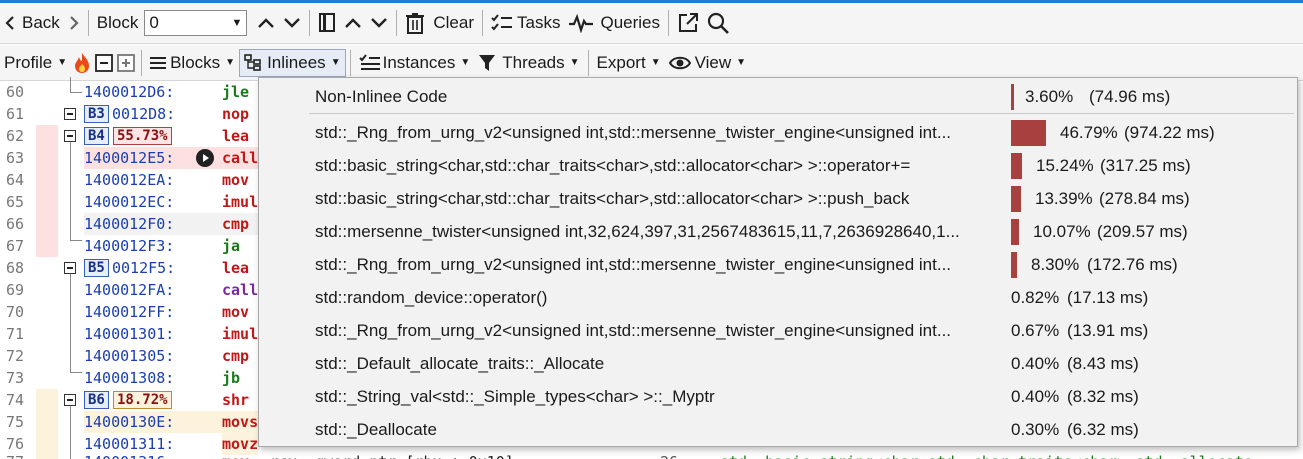 This screenshot has width=1303, height=459. Describe the element at coordinates (533, 62) in the screenshot. I see `threads-label: Threads` at that location.